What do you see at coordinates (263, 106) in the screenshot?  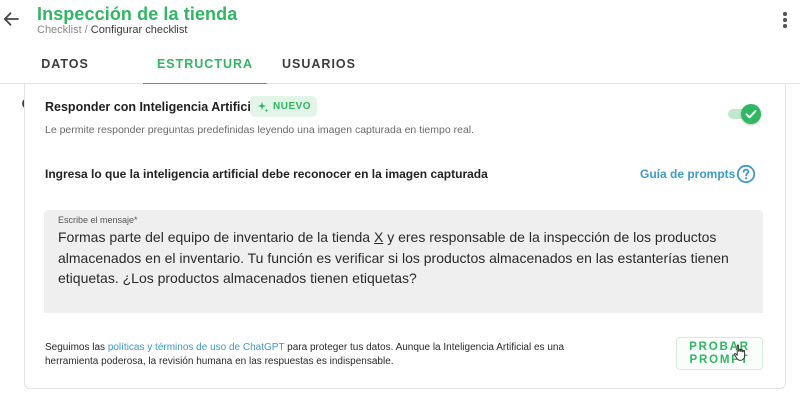 I see `sparkle-icon` at bounding box center [263, 106].